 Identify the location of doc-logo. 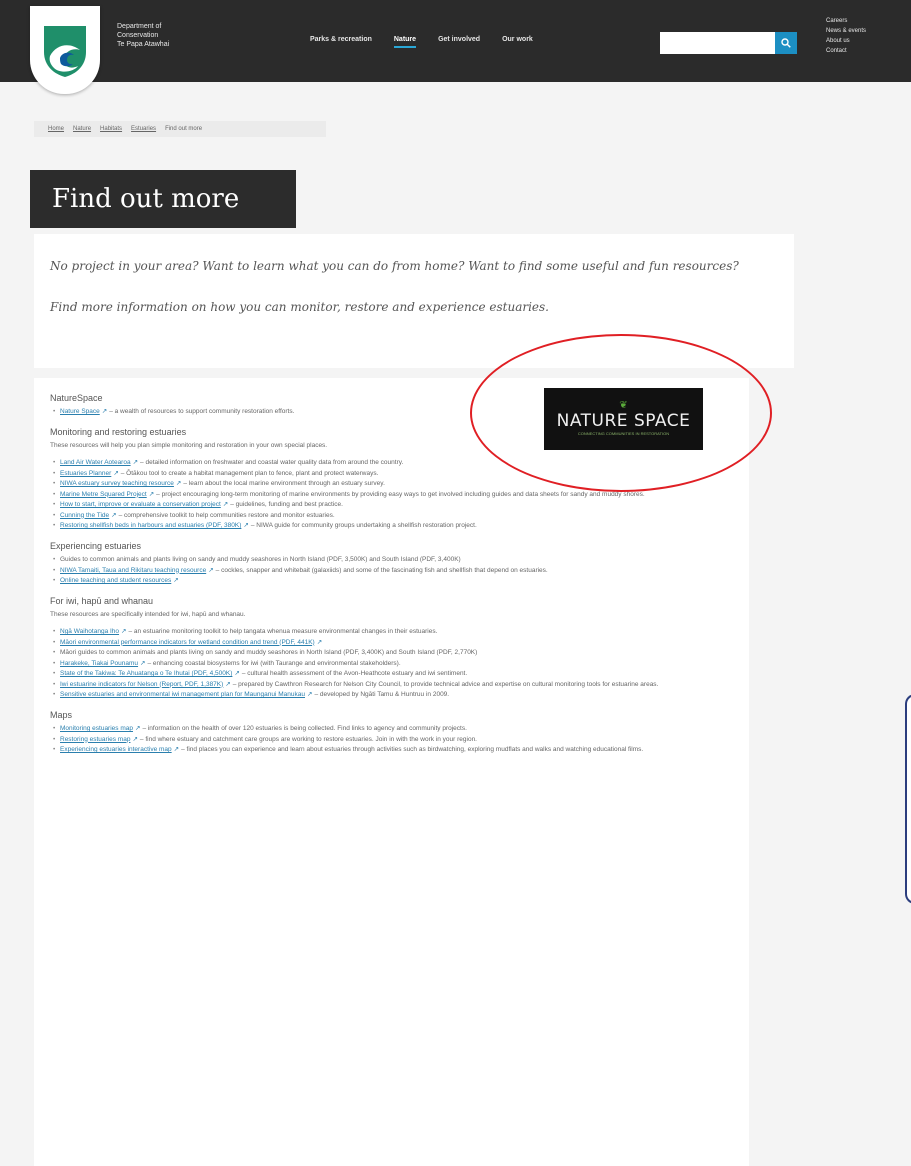
(65, 50).